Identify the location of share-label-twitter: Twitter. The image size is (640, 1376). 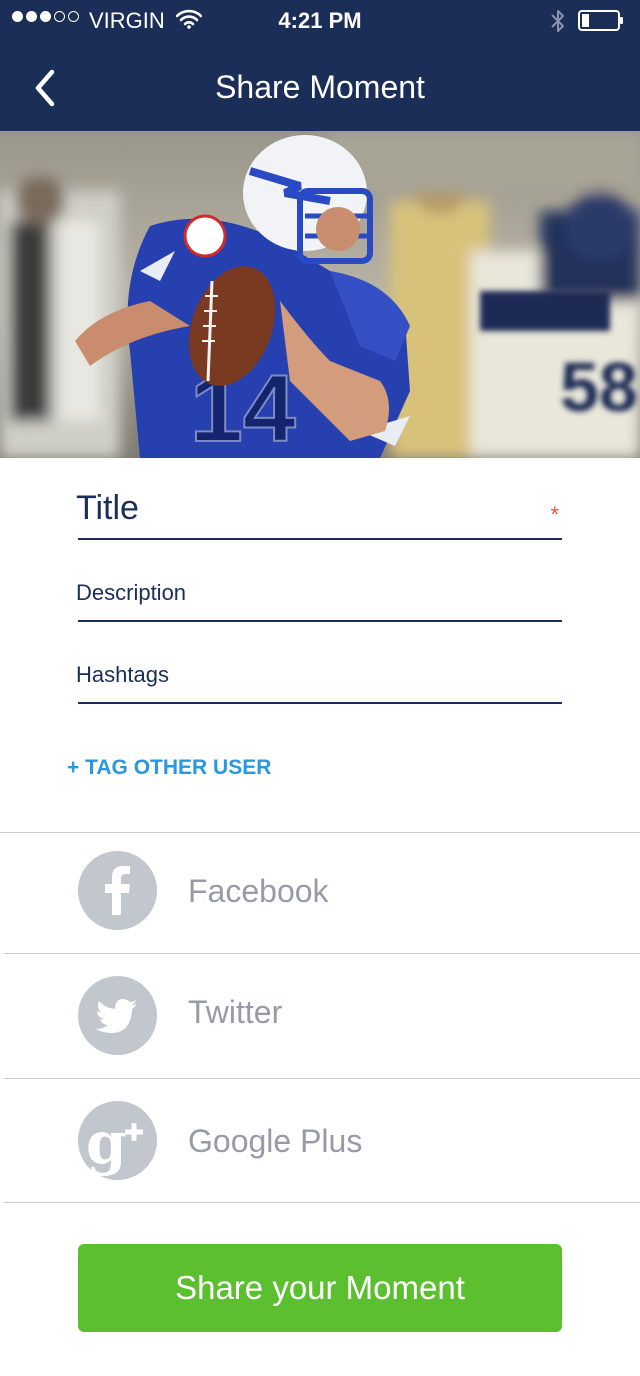
(235, 1012).